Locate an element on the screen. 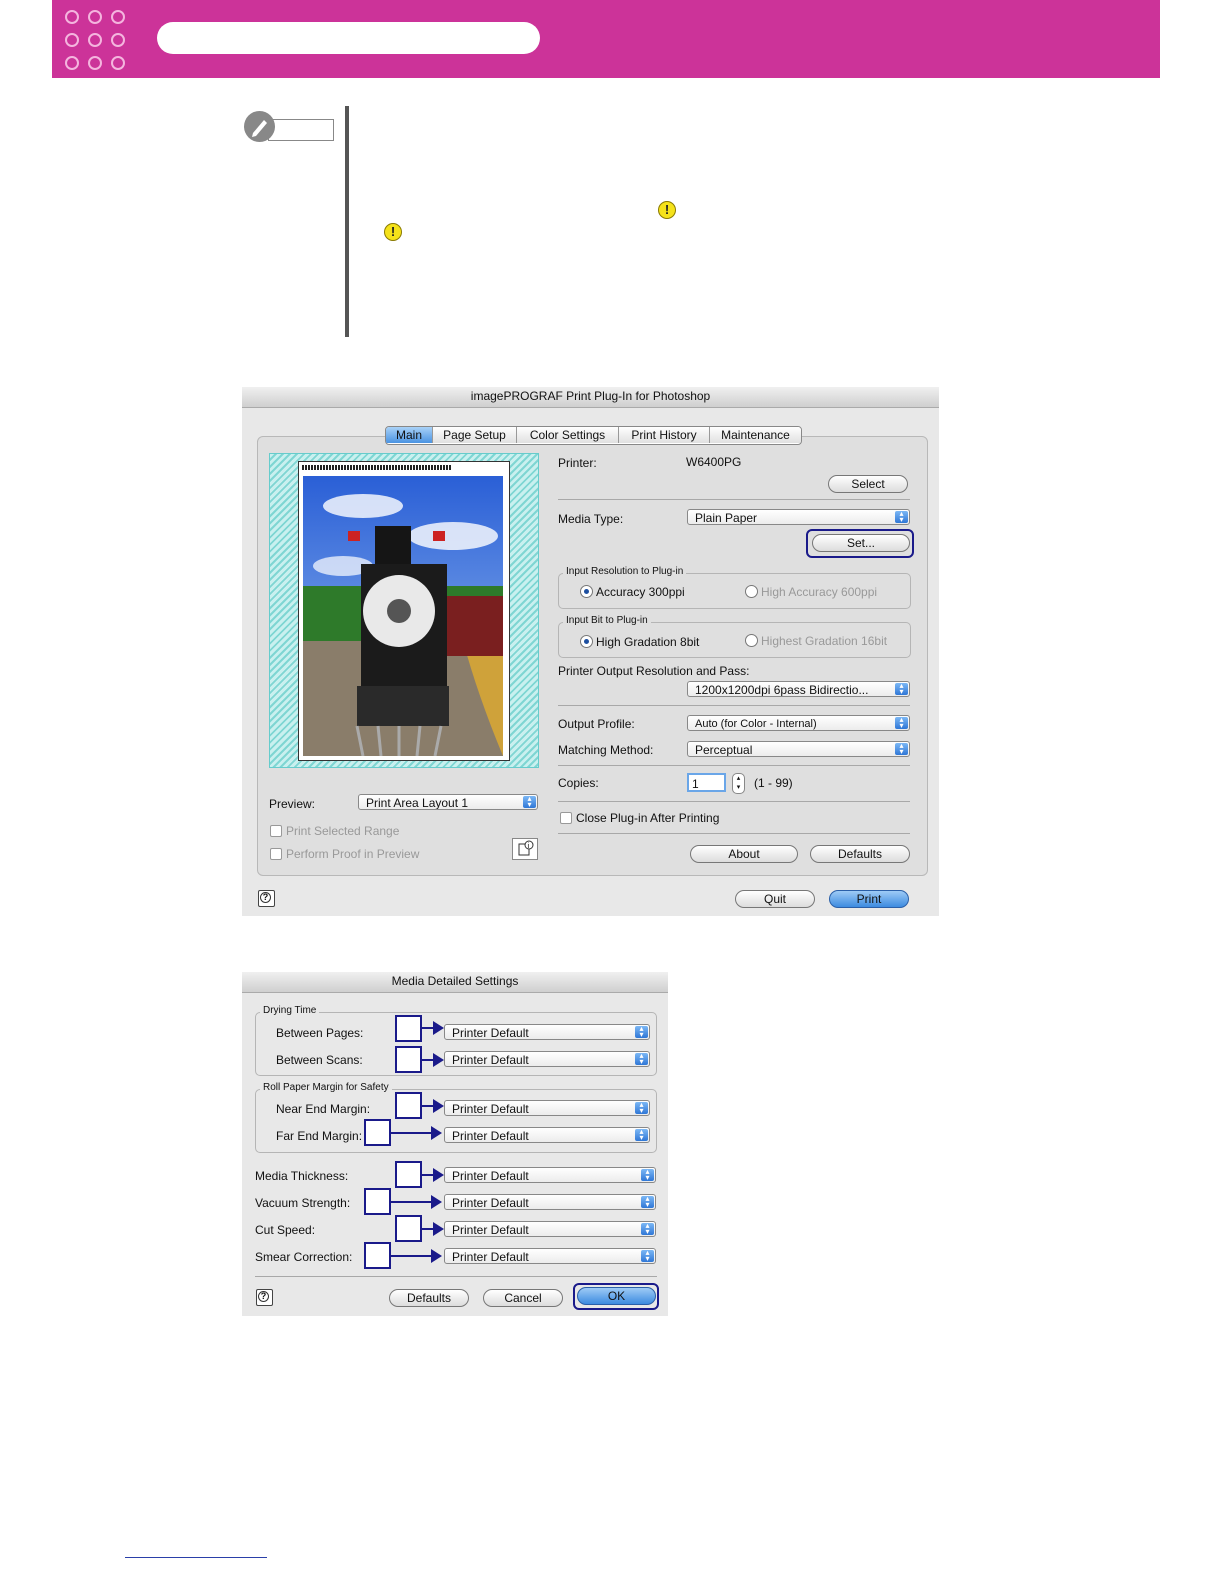  preview-select: Print Area Layout 1 ▴ ▾ is located at coordinates (448, 802).